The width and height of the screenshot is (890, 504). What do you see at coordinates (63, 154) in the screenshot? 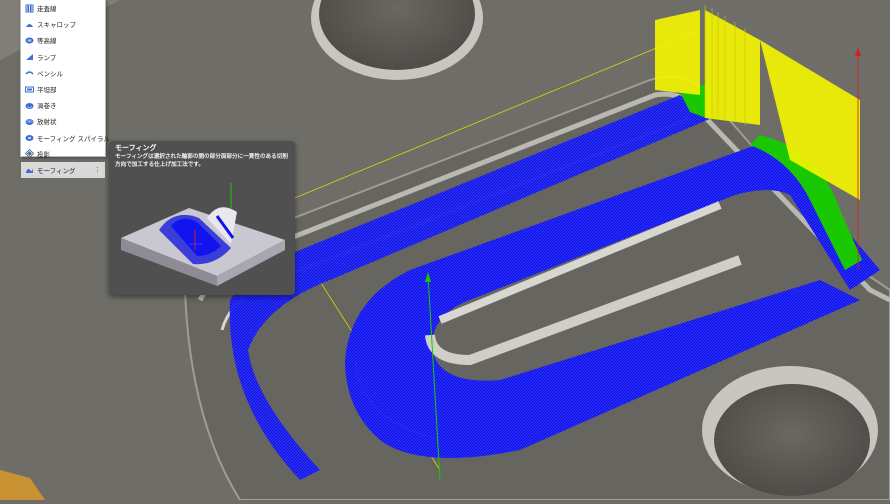
I see `menu-item-project: 投影` at bounding box center [63, 154].